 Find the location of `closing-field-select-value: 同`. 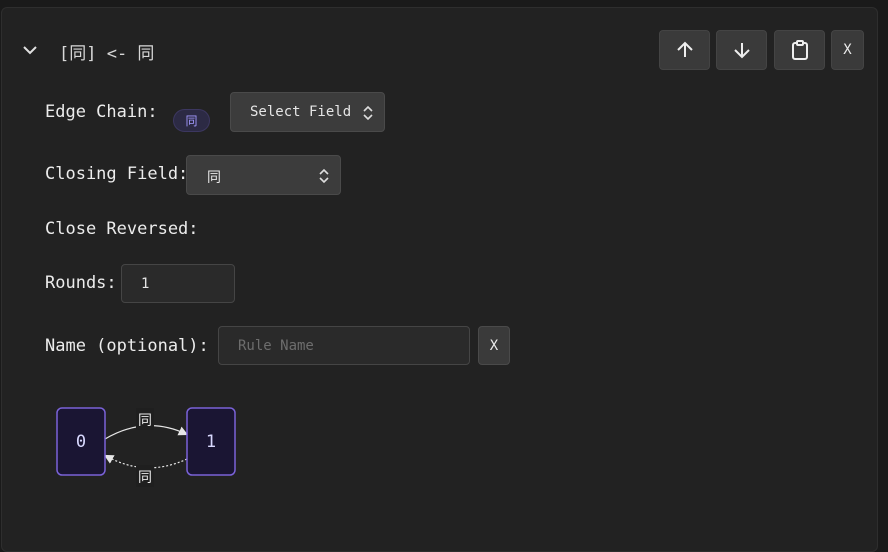

closing-field-select-value: 同 is located at coordinates (214, 178).